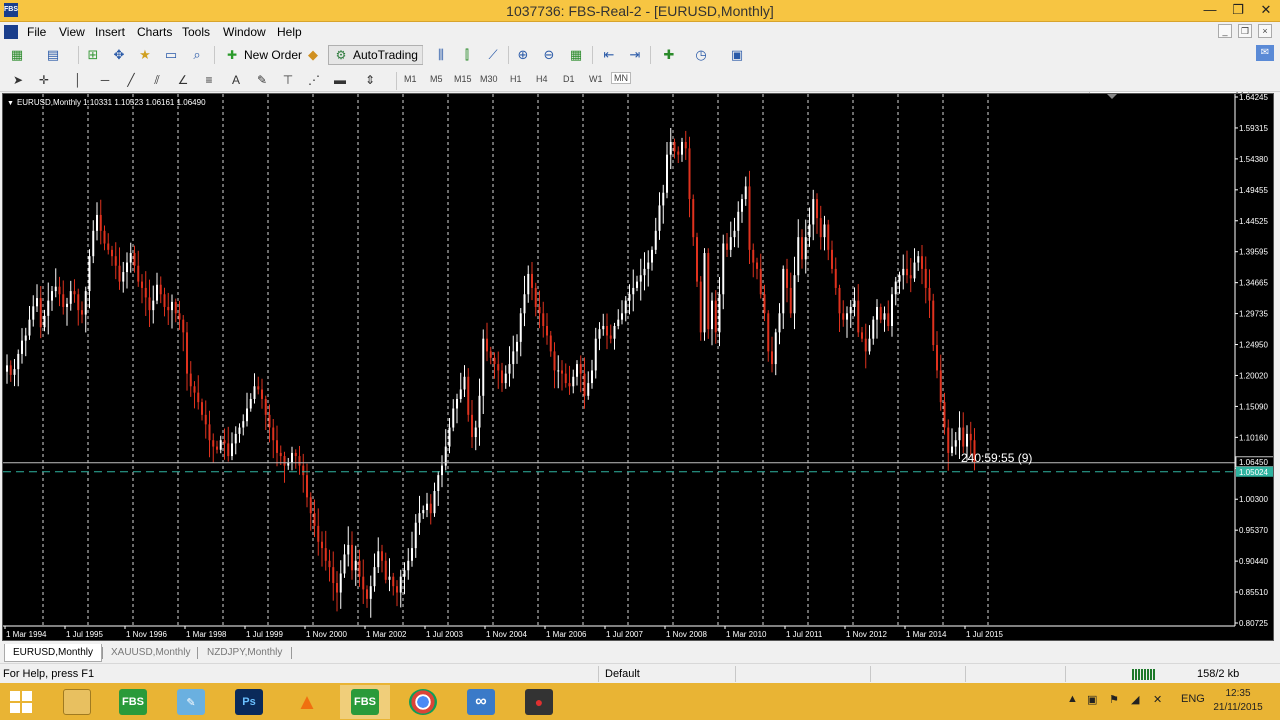 The image size is (1280, 720). Describe the element at coordinates (621, 78) in the screenshot. I see `timeframe-mn: MN` at that location.